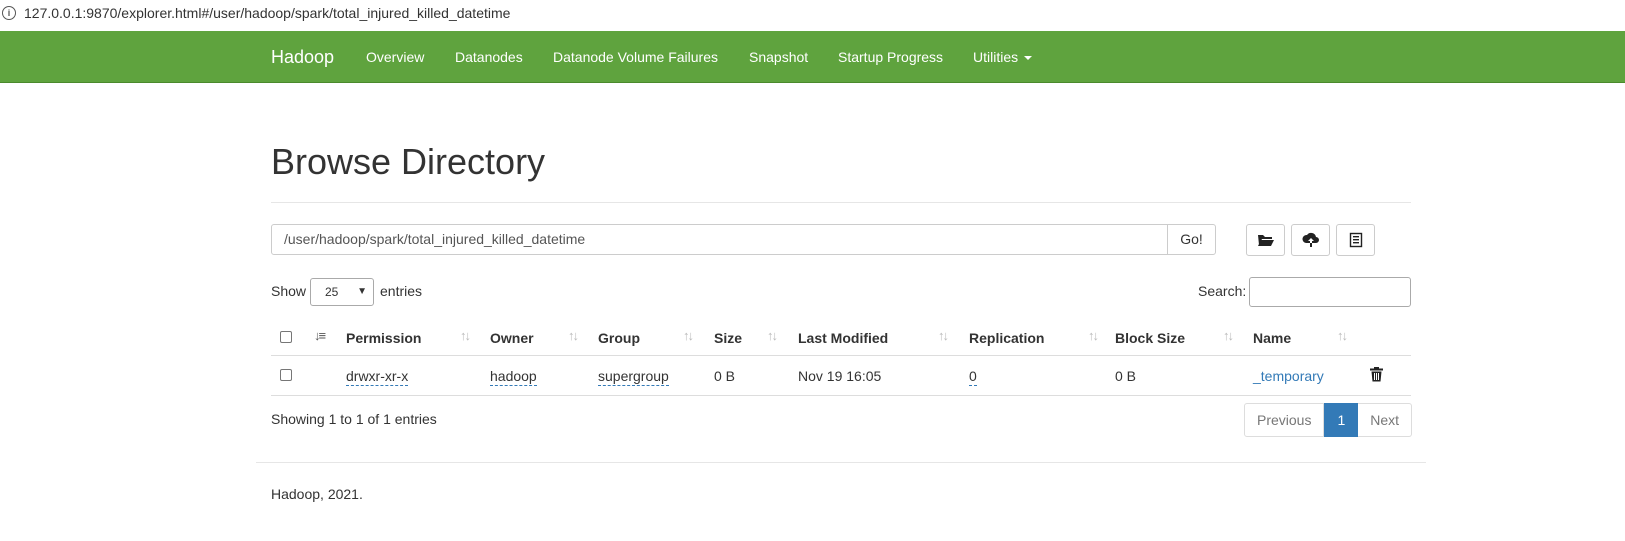 This screenshot has height=541, width=1625. Describe the element at coordinates (302, 57) in the screenshot. I see `navbar-brand: Hadoop` at that location.